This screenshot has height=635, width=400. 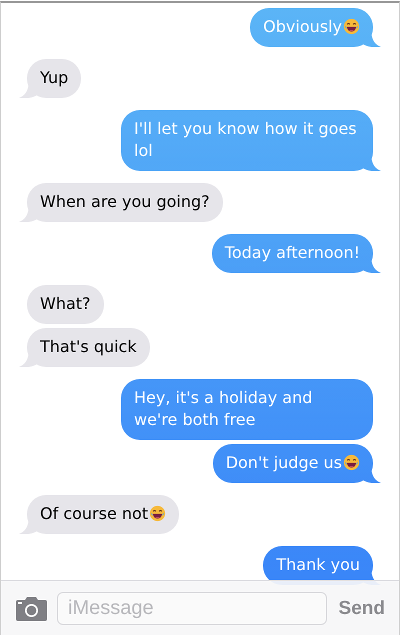 I want to click on sent-message-bubble: Hey, it's a holiday and we're both free, so click(x=247, y=409).